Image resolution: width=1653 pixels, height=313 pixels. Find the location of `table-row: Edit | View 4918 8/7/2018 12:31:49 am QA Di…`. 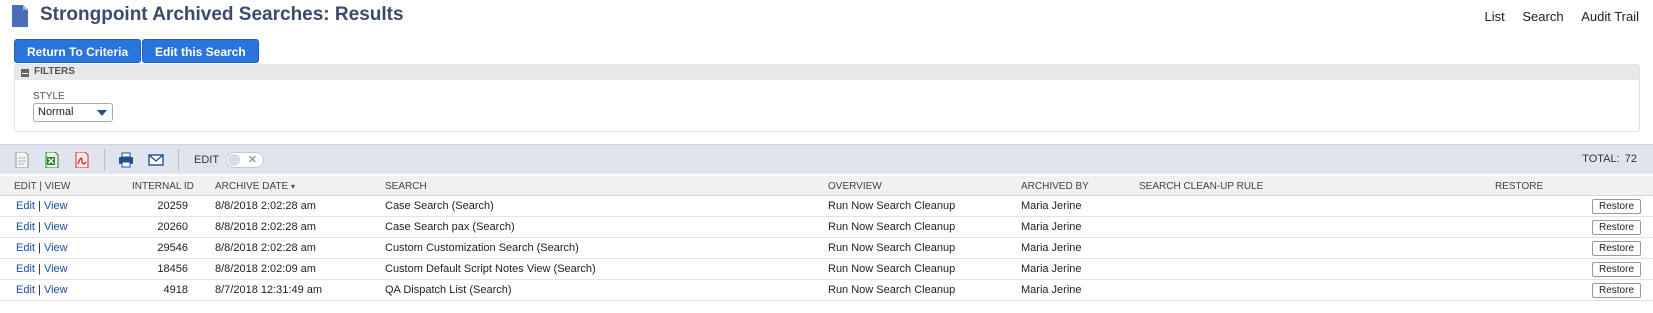

table-row: Edit | View 4918 8/7/2018 12:31:49 am QA Di… is located at coordinates (826, 290).